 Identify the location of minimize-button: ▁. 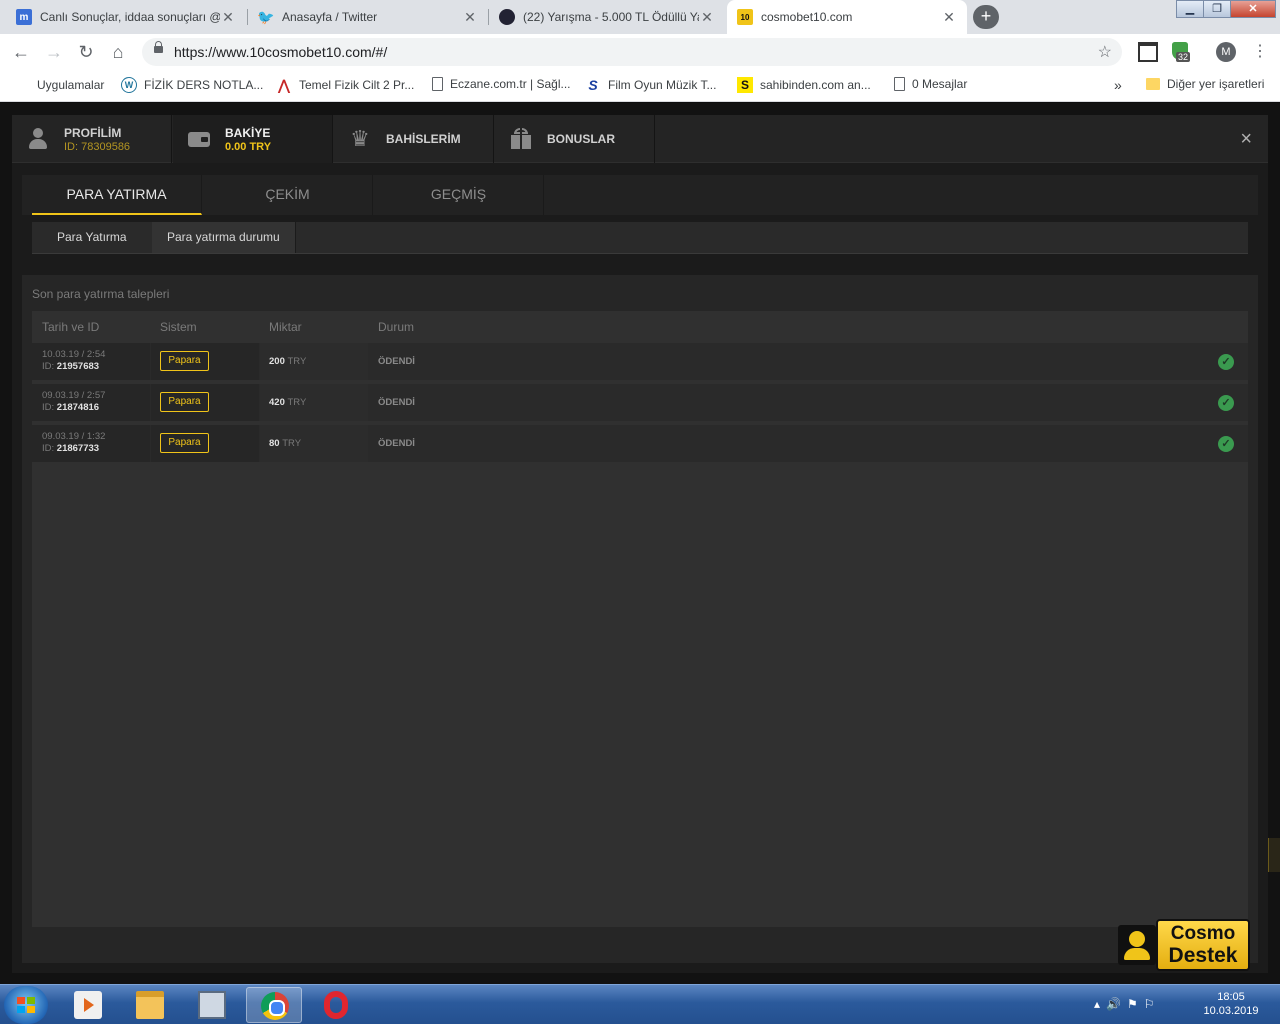
(1190, 9).